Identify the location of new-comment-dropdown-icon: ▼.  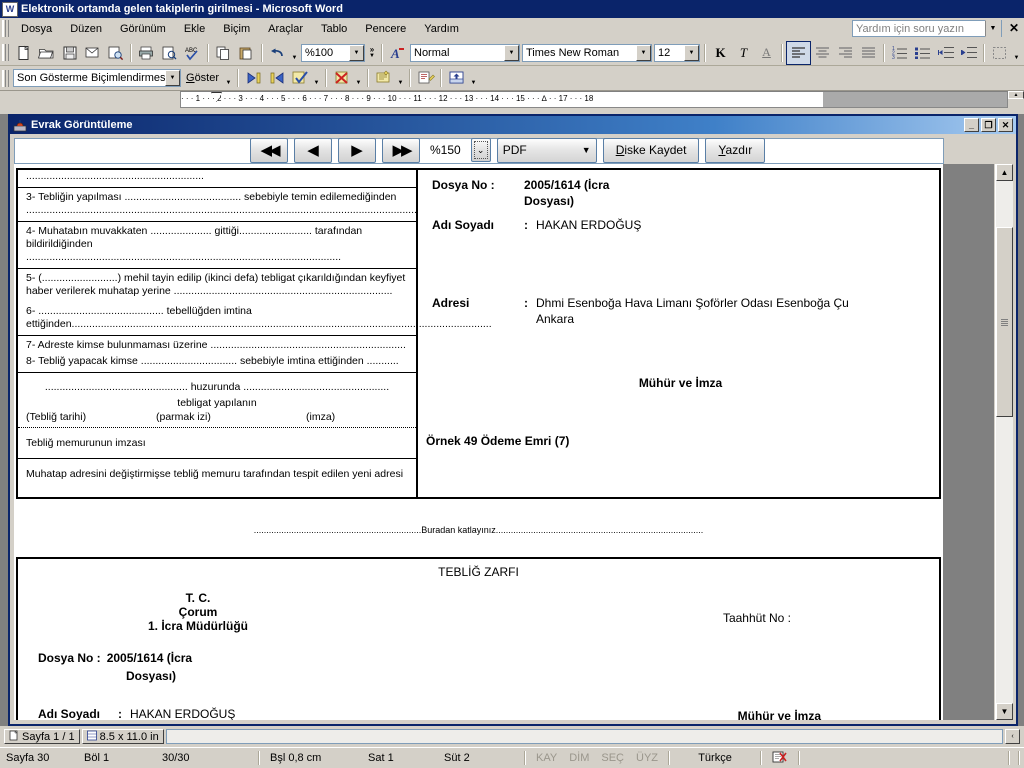
(400, 78).